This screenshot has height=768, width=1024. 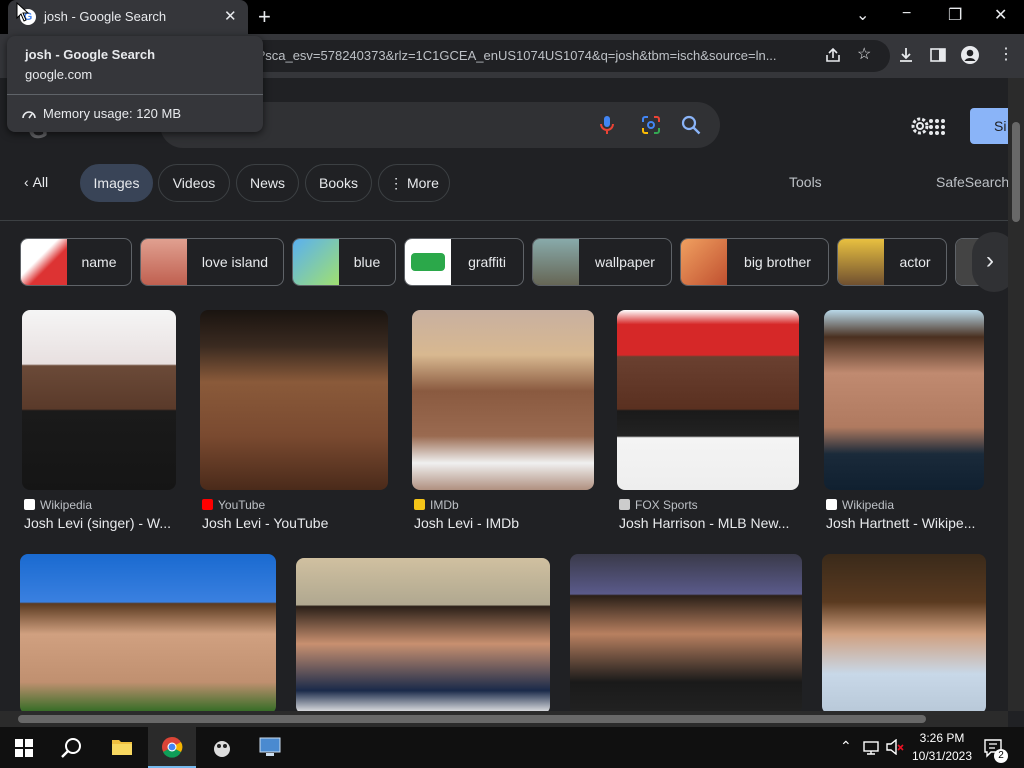 I want to click on result-source: YouTube, so click(x=233, y=505).